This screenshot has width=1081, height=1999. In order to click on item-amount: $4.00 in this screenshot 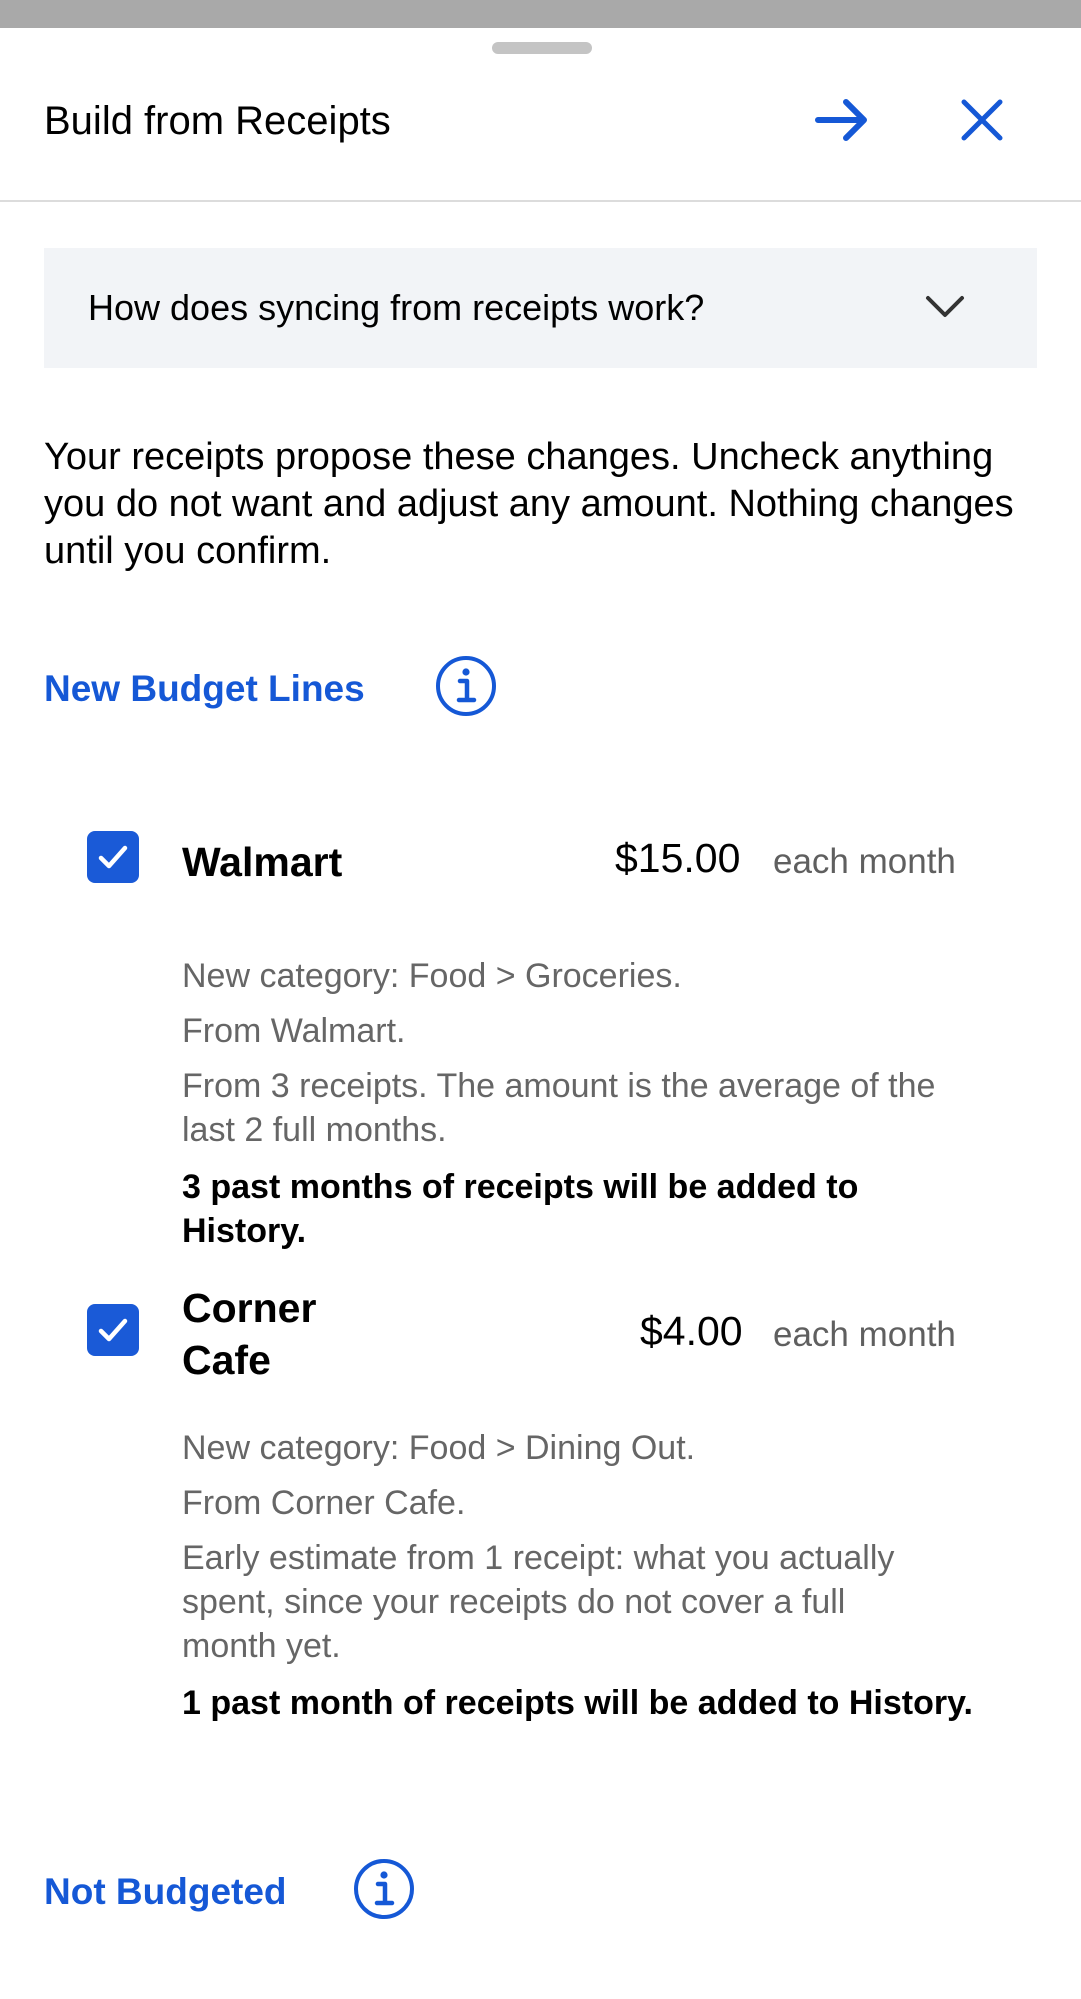, I will do `click(691, 1331)`.